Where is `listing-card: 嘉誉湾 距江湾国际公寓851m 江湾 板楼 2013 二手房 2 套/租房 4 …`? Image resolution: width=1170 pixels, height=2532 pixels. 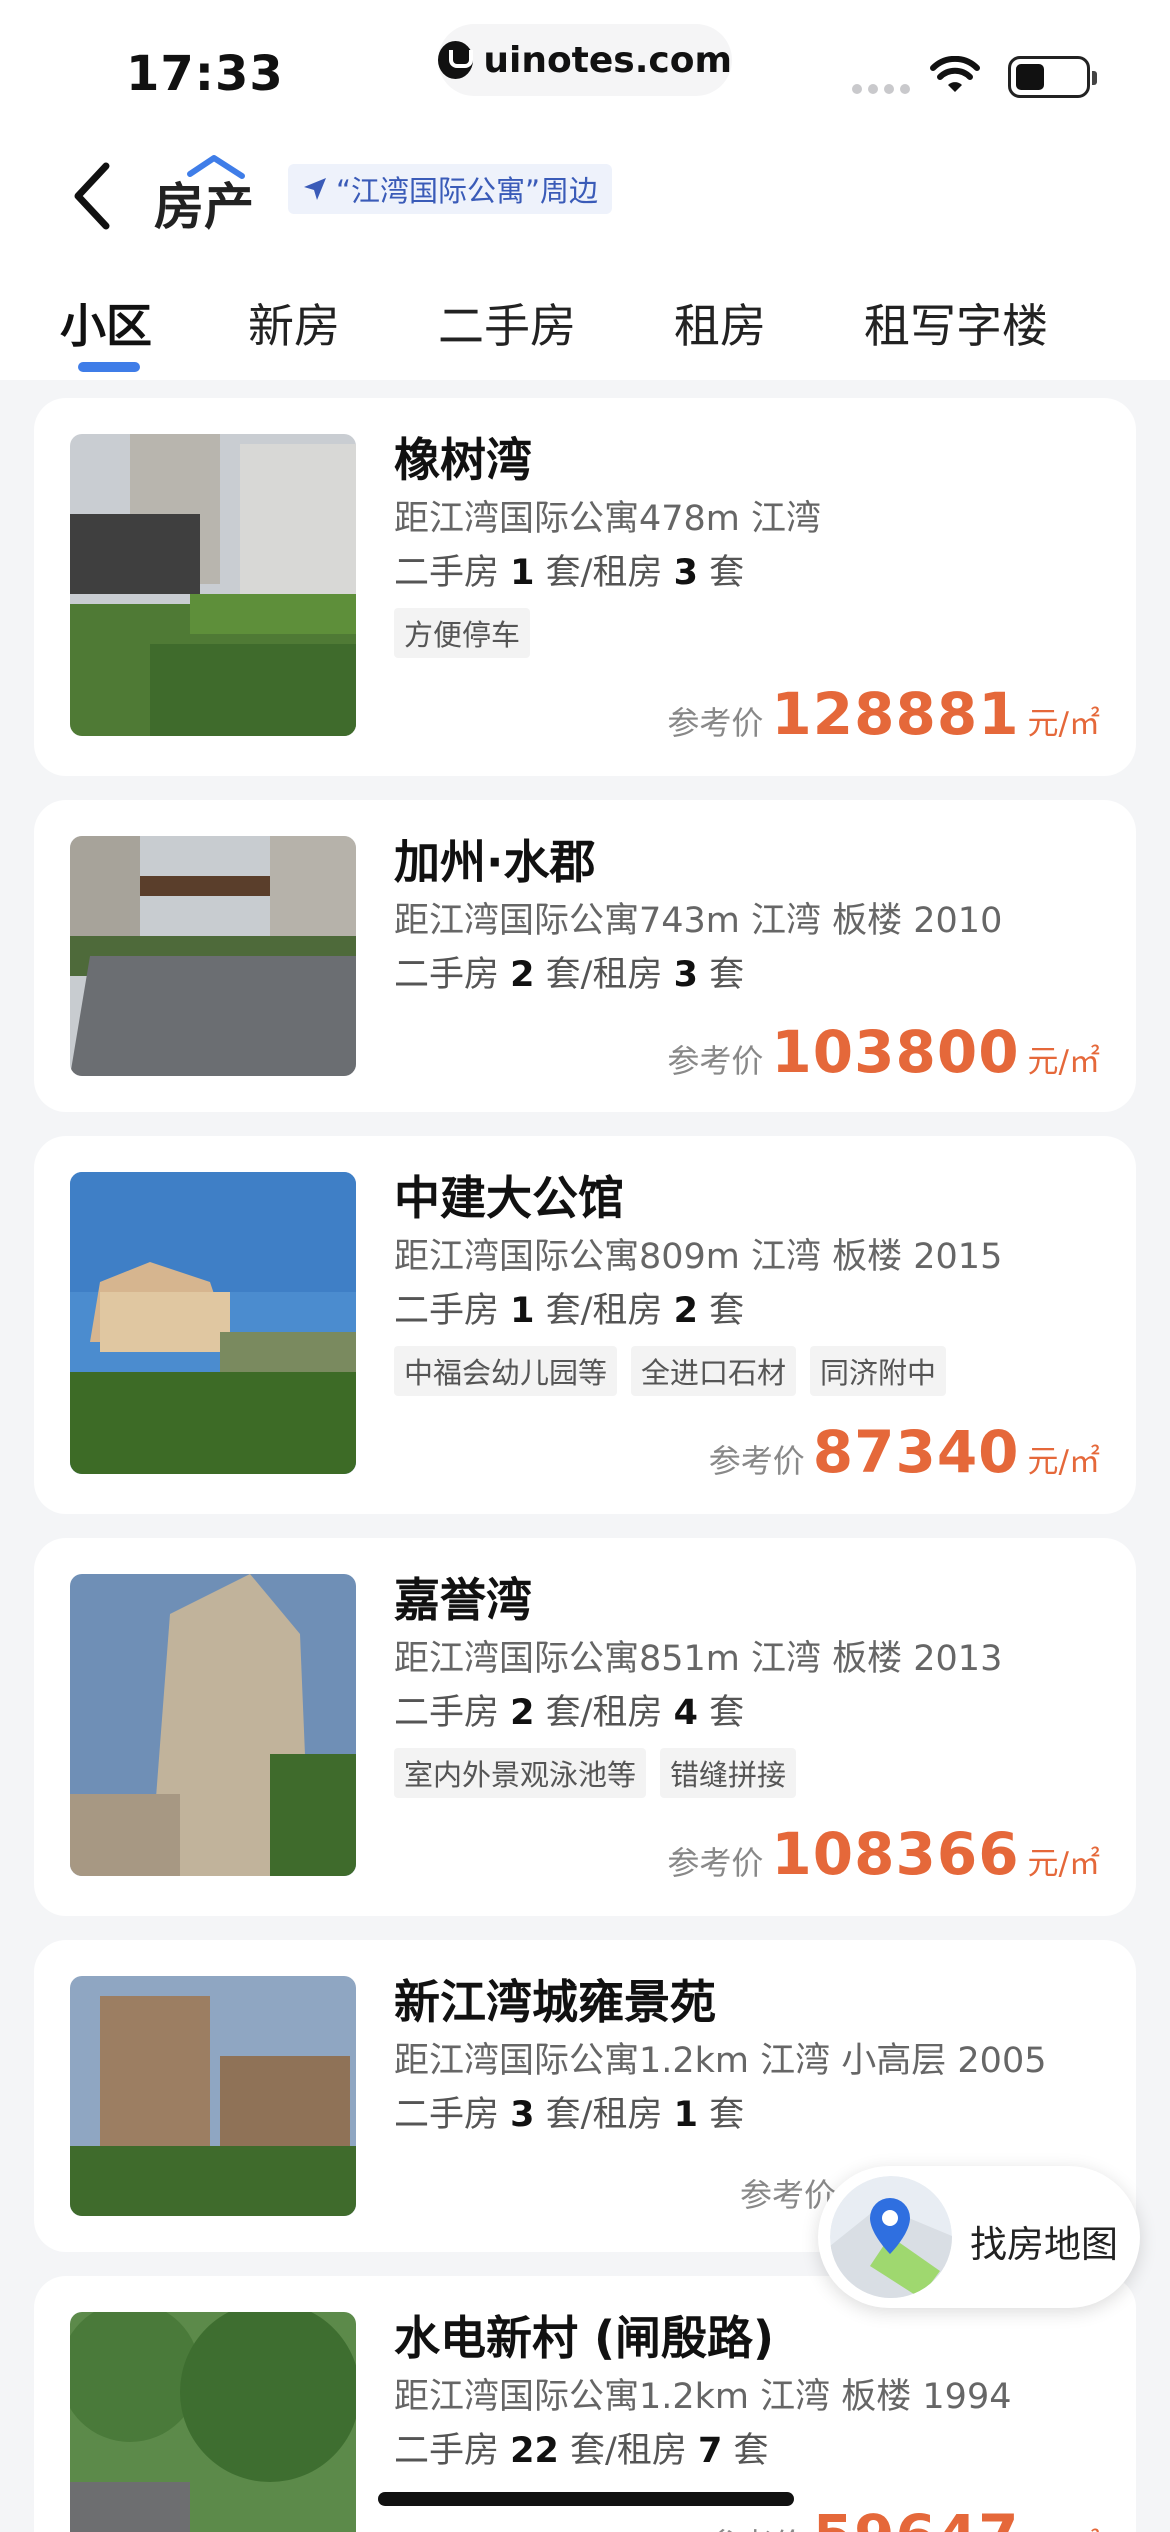
listing-card: 嘉誉湾 距江湾国际公寓851m 江湾 板楼 2013 二手房 2 套/租房 4 … is located at coordinates (585, 1727).